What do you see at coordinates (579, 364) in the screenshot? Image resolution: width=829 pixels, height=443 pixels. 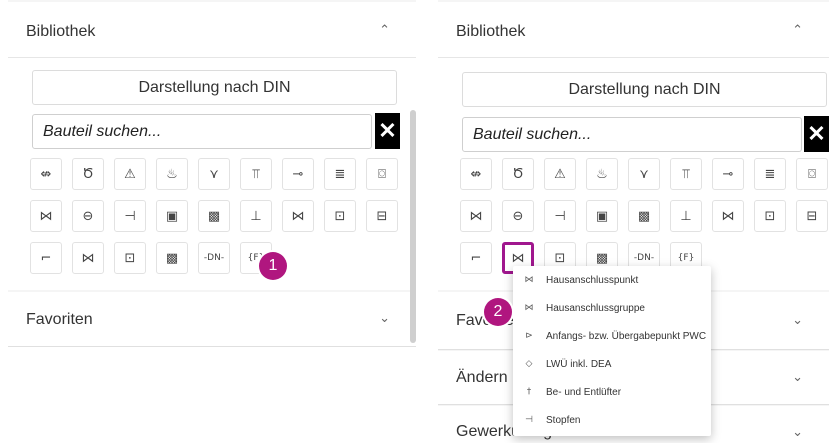 I see `dropdown-item-label: LWÜ inkl. DEA` at bounding box center [579, 364].